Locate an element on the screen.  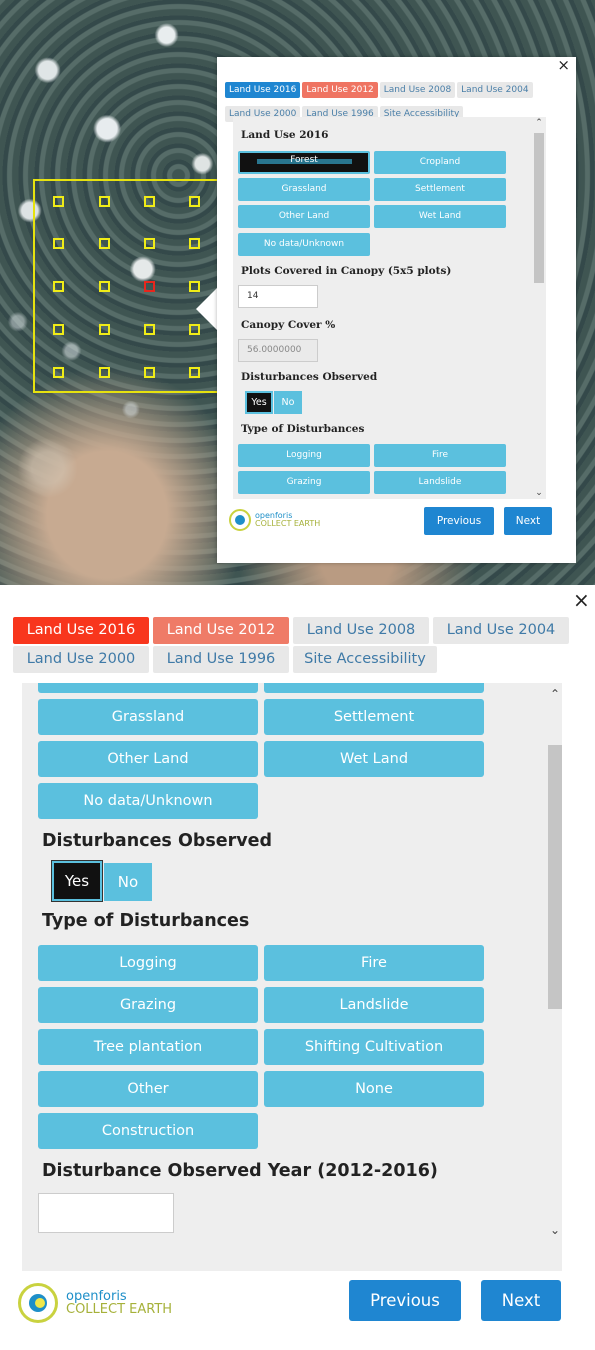
option-forest: Forest is located at coordinates (304, 162).